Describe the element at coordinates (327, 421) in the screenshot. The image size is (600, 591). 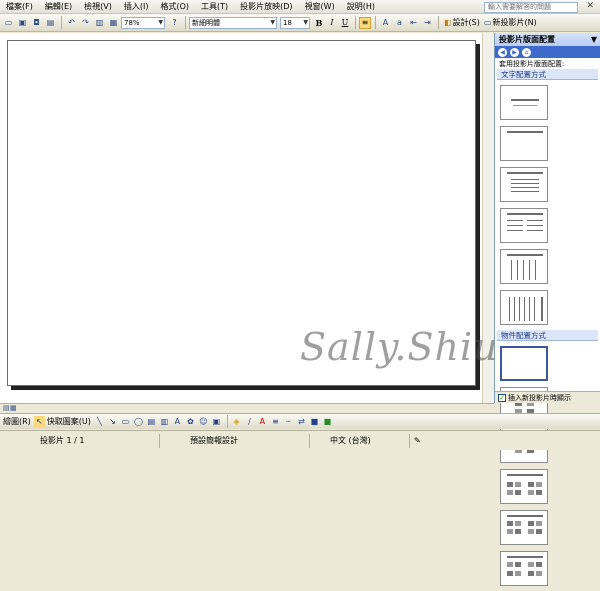
I see `3d-icon: ■` at that location.